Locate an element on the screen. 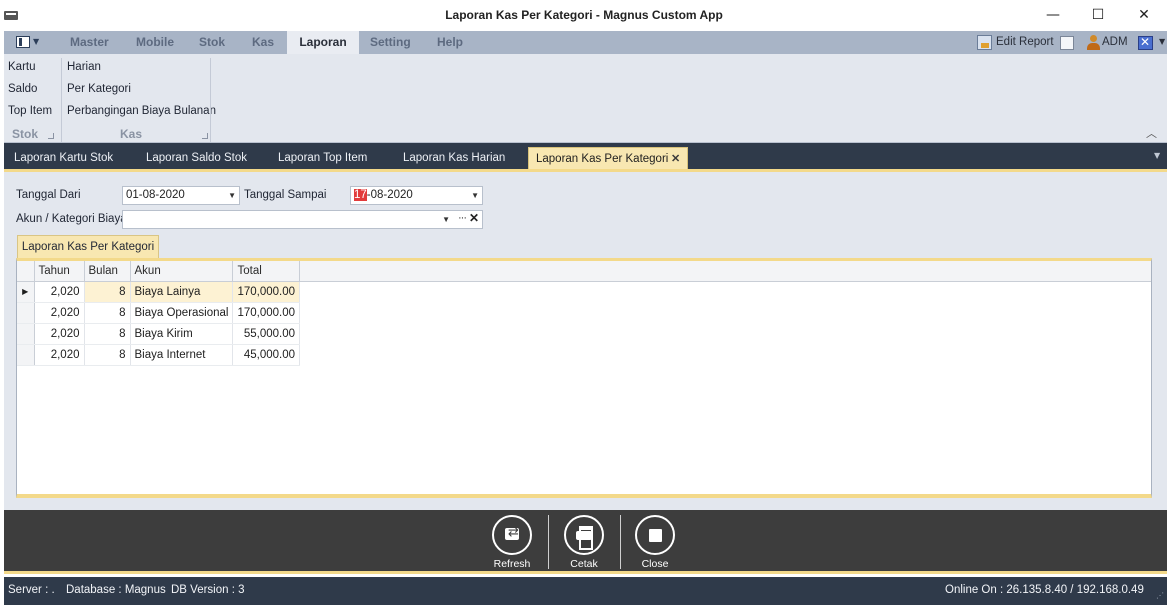  tab-setting: Setting is located at coordinates (390, 42).